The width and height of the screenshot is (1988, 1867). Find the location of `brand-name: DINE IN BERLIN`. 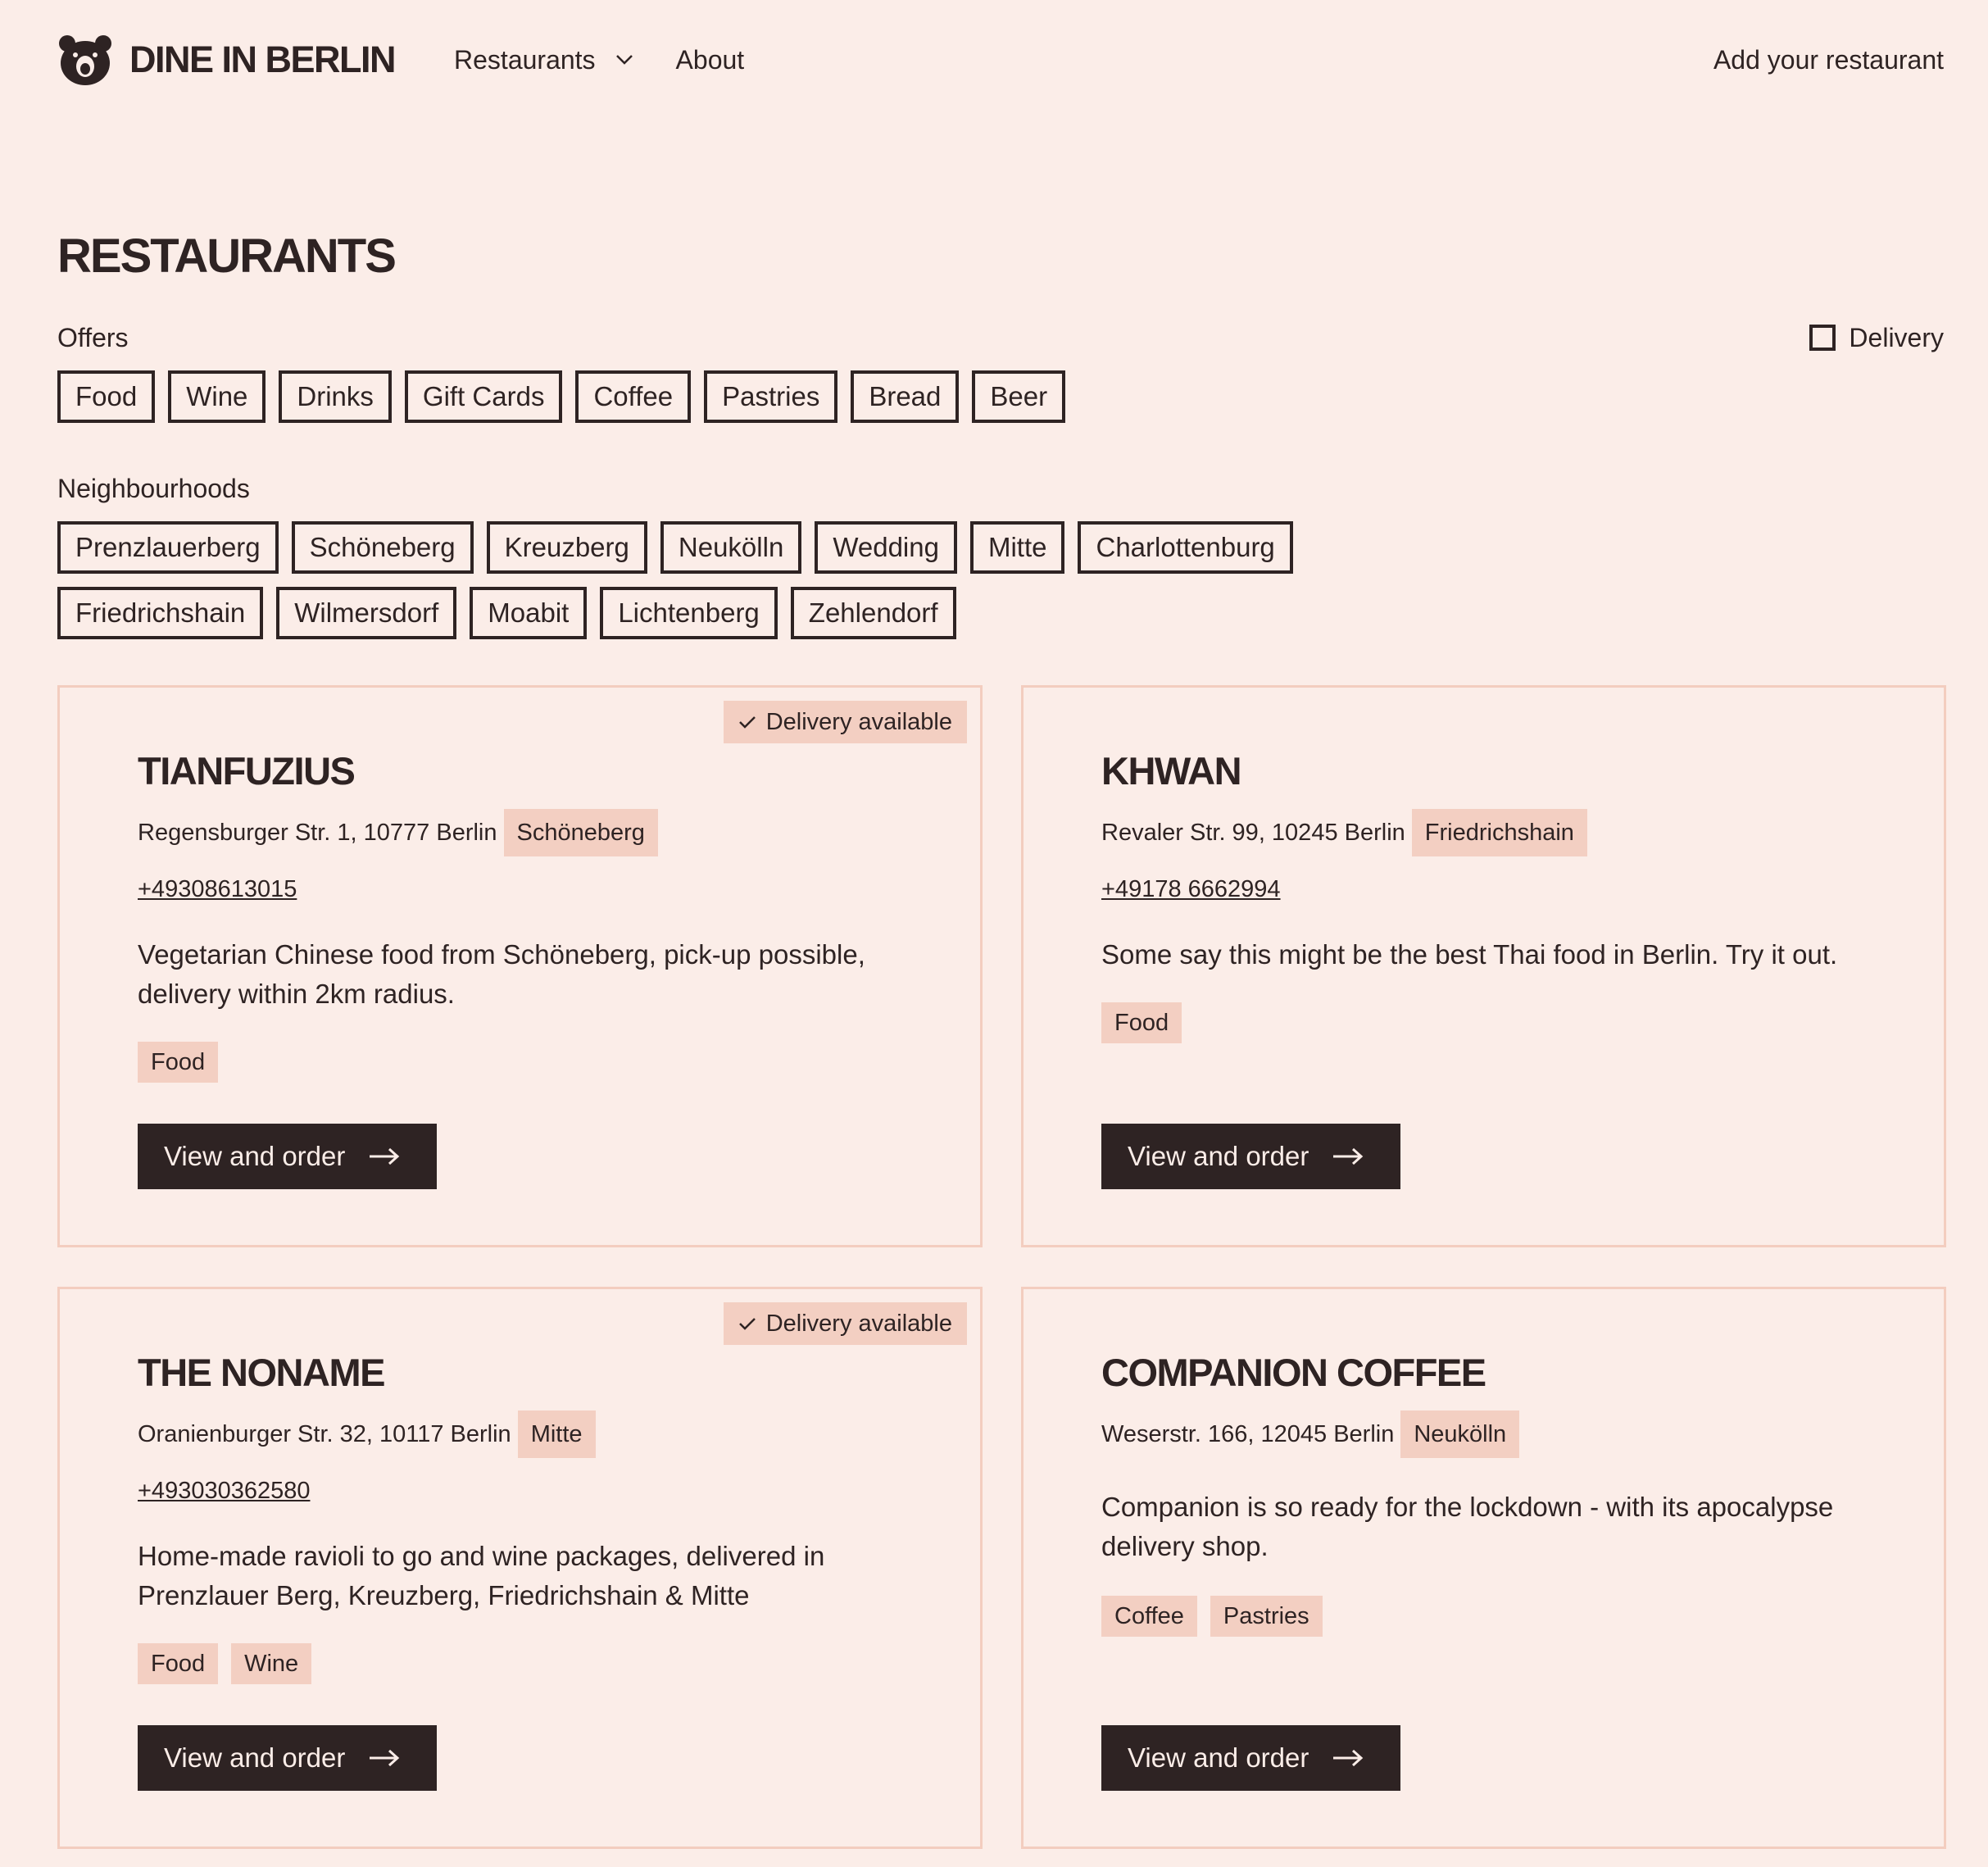

brand-name: DINE IN BERLIN is located at coordinates (263, 60).